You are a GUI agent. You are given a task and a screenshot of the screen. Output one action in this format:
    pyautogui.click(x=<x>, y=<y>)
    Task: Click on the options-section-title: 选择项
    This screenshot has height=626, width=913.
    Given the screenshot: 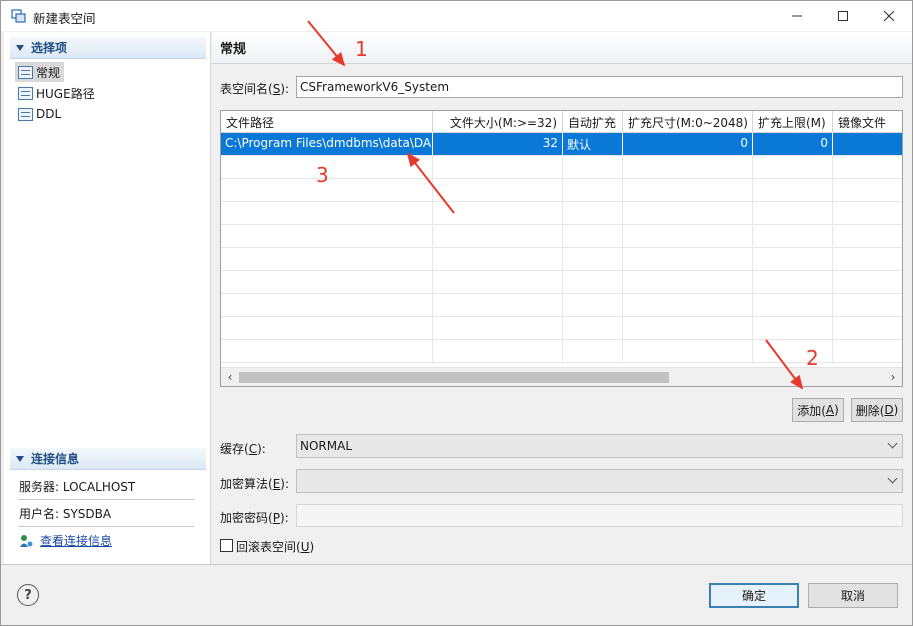 What is the action you would take?
    pyautogui.click(x=49, y=48)
    